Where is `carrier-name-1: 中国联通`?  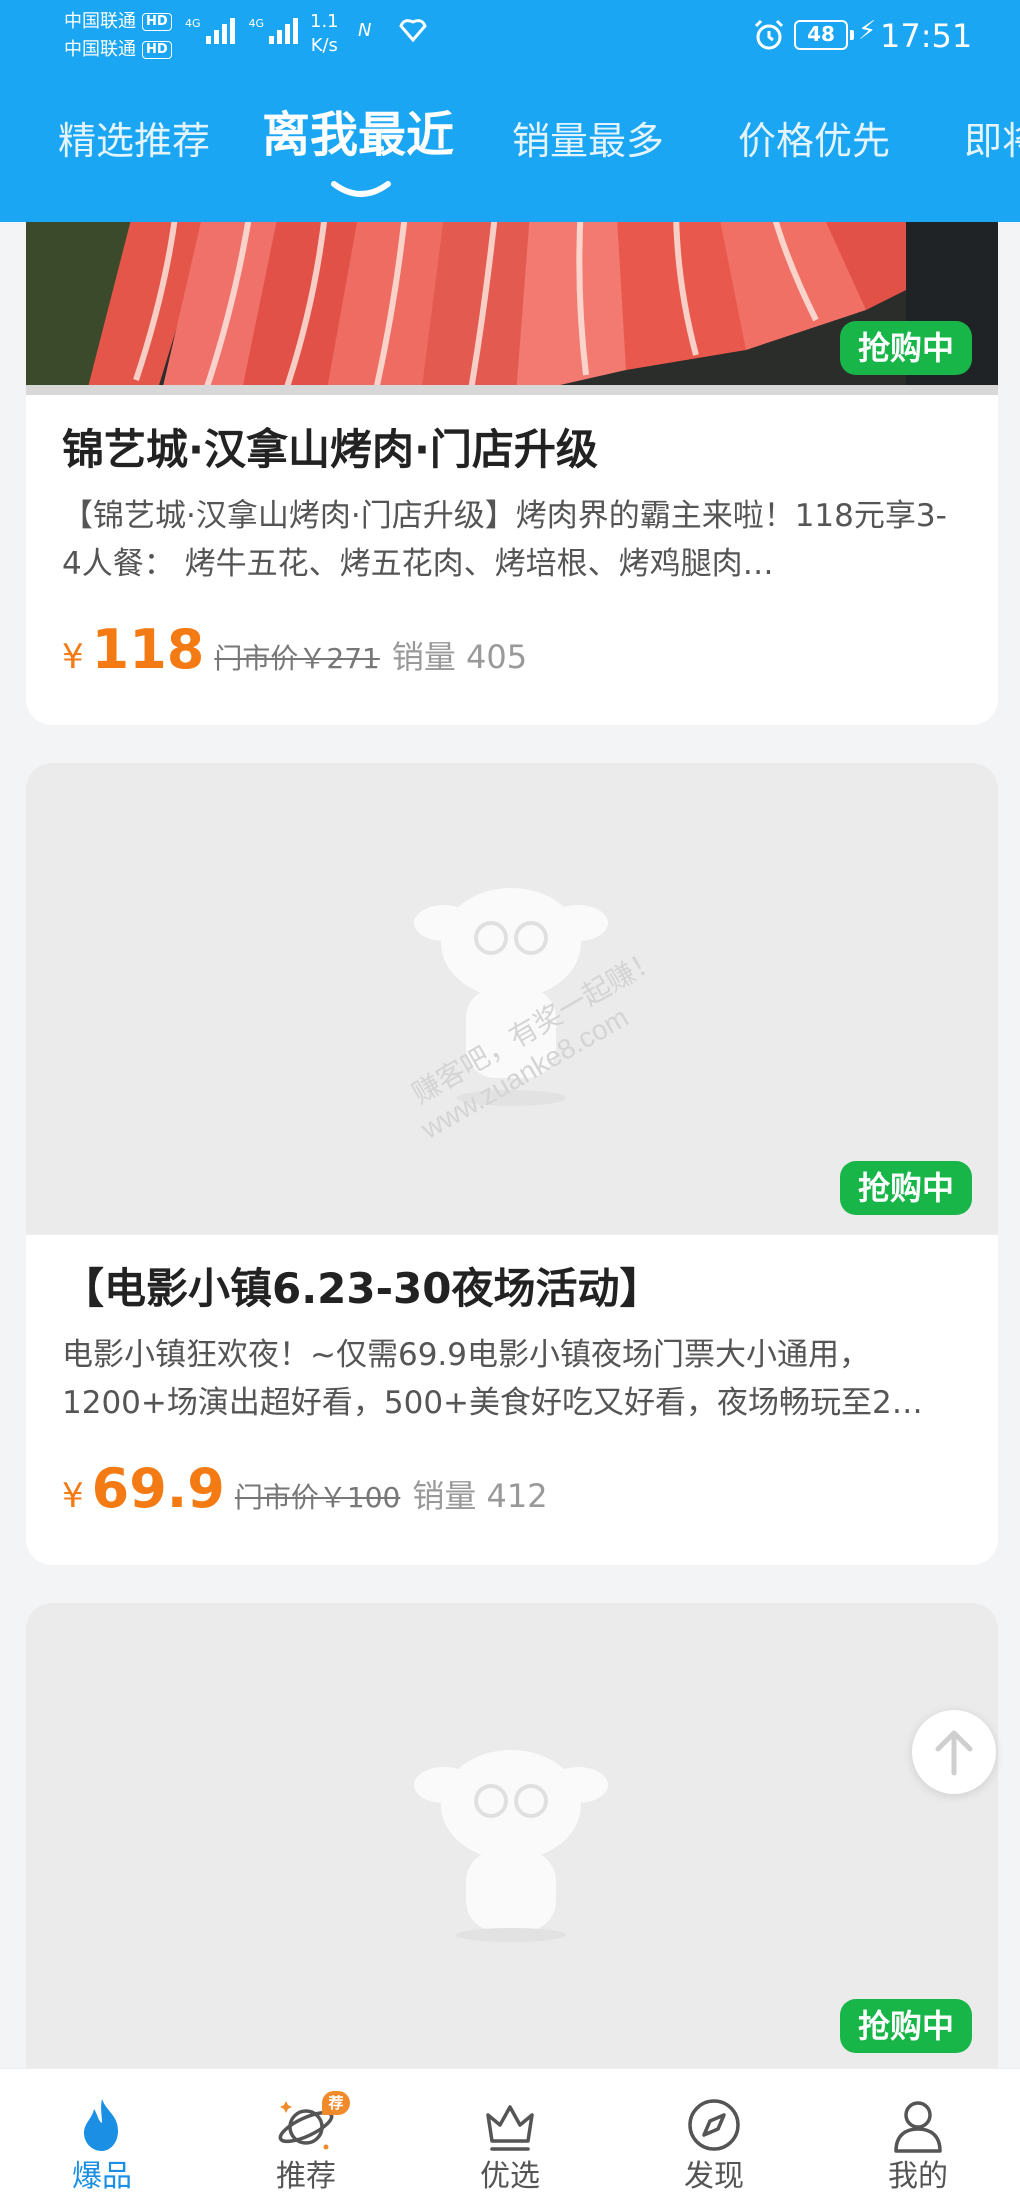 carrier-name-1: 中国联通 is located at coordinates (100, 21).